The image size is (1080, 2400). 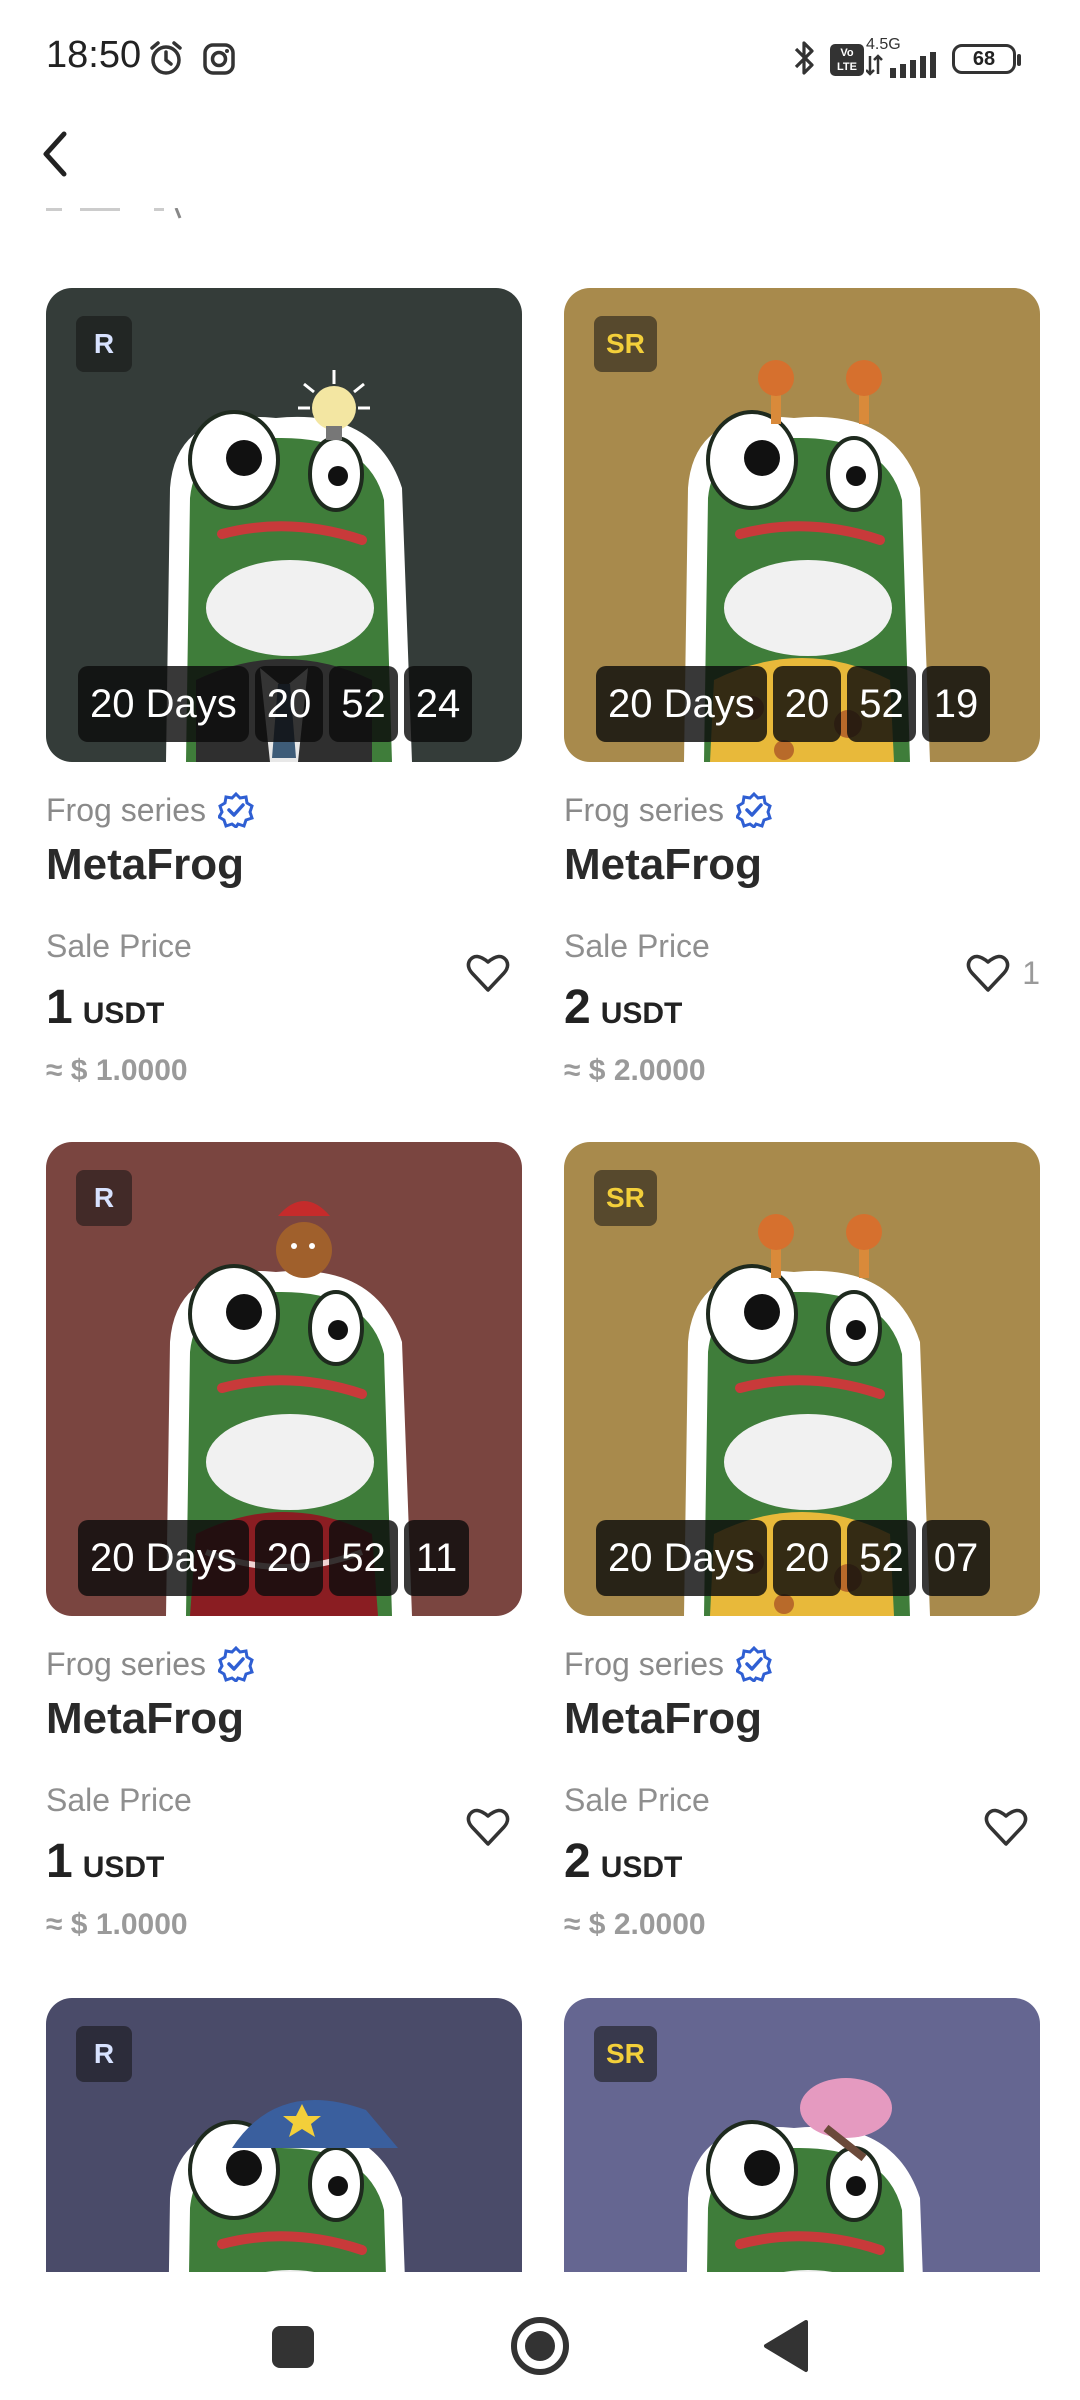 What do you see at coordinates (956, 704) in the screenshot?
I see `timer-seconds: 19` at bounding box center [956, 704].